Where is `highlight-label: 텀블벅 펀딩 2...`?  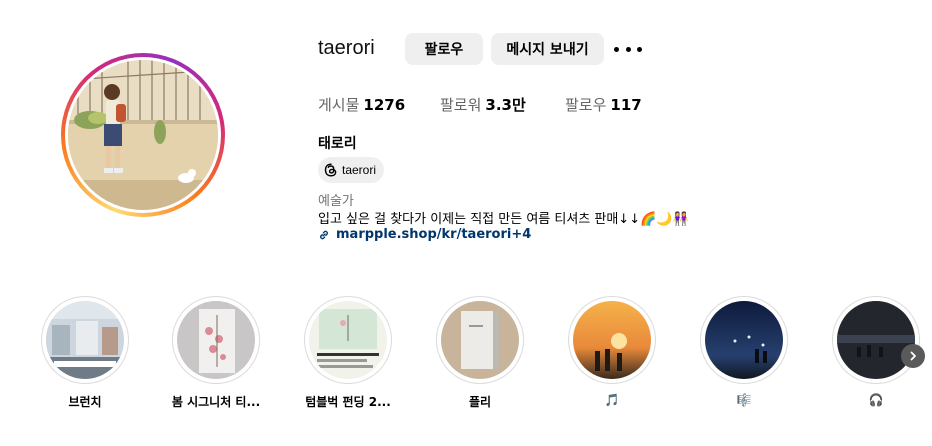
highlight-label: 텀블벅 펀딩 2... is located at coordinates (348, 402).